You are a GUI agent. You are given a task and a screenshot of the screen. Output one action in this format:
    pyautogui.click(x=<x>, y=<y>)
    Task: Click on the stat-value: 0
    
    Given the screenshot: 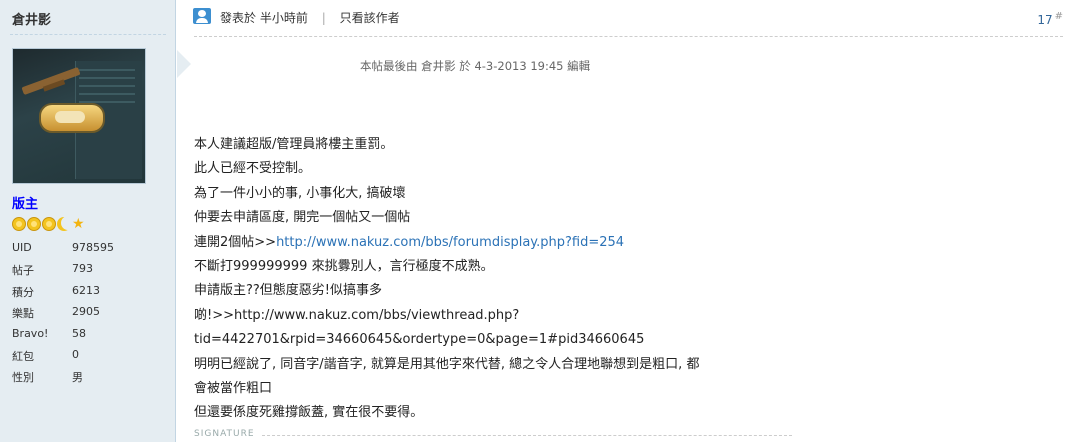 What is the action you would take?
    pyautogui.click(x=75, y=354)
    